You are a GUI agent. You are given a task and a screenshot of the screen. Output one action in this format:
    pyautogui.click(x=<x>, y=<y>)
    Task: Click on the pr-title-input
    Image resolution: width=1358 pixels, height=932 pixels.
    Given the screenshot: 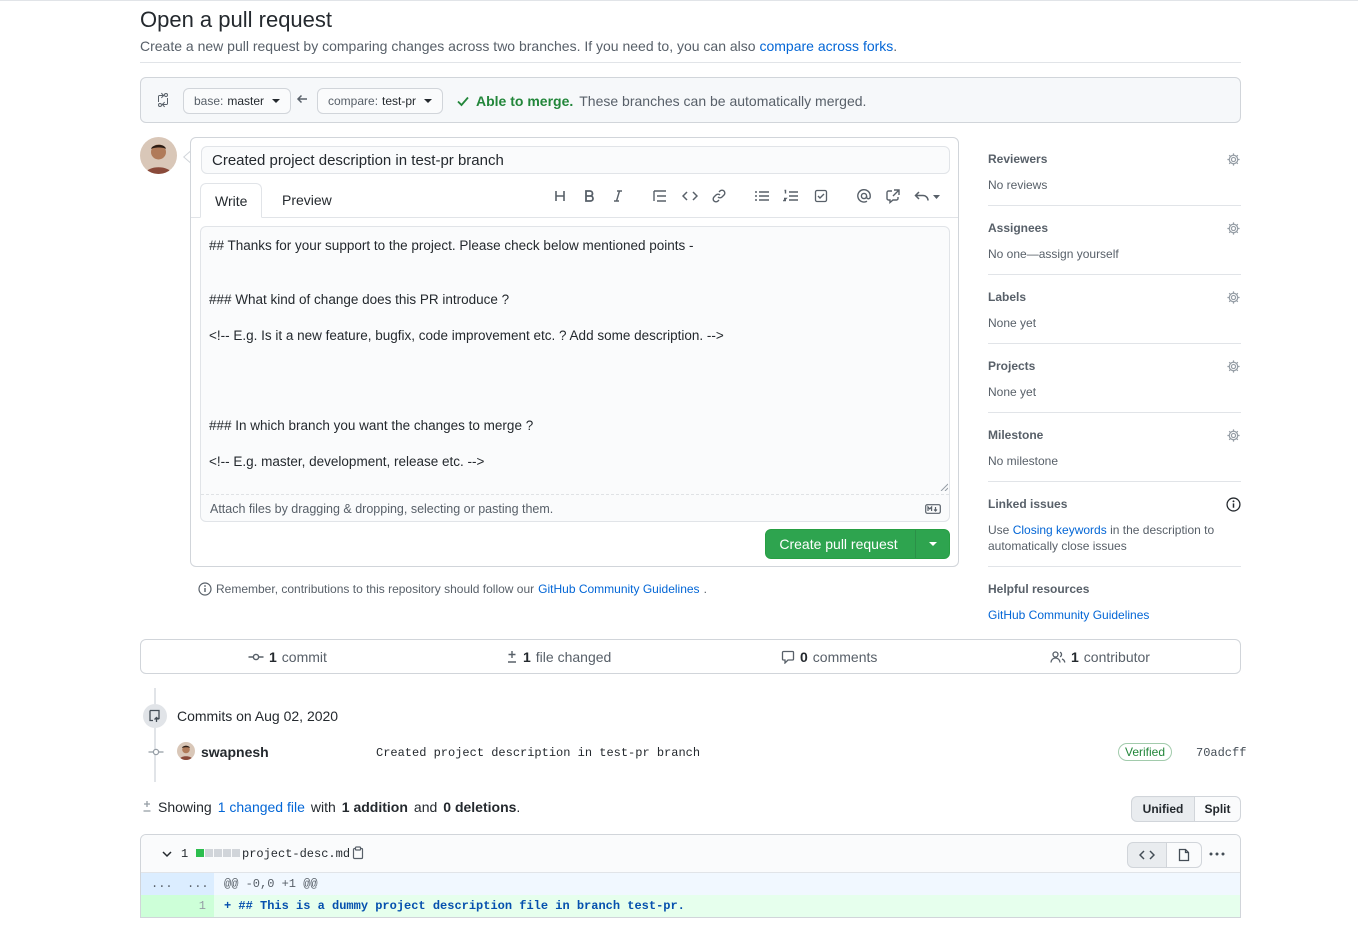 What is the action you would take?
    pyautogui.click(x=575, y=160)
    